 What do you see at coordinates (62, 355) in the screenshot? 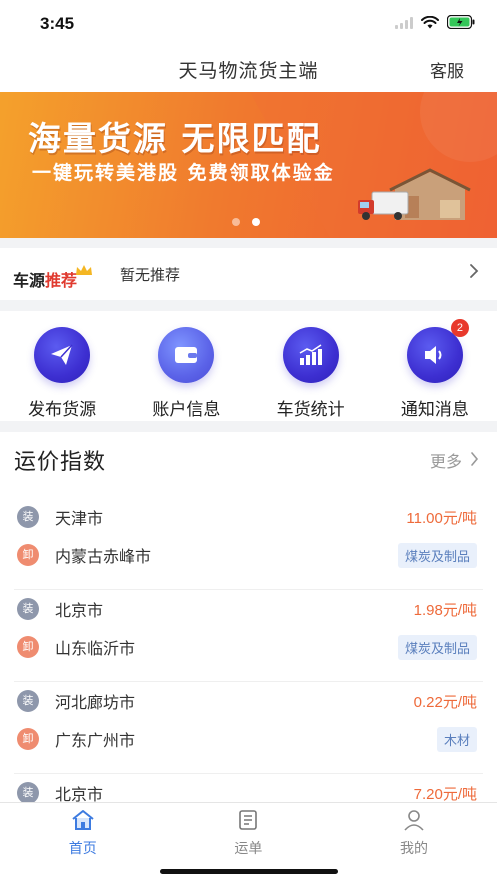
I see `paper-plane-icon` at bounding box center [62, 355].